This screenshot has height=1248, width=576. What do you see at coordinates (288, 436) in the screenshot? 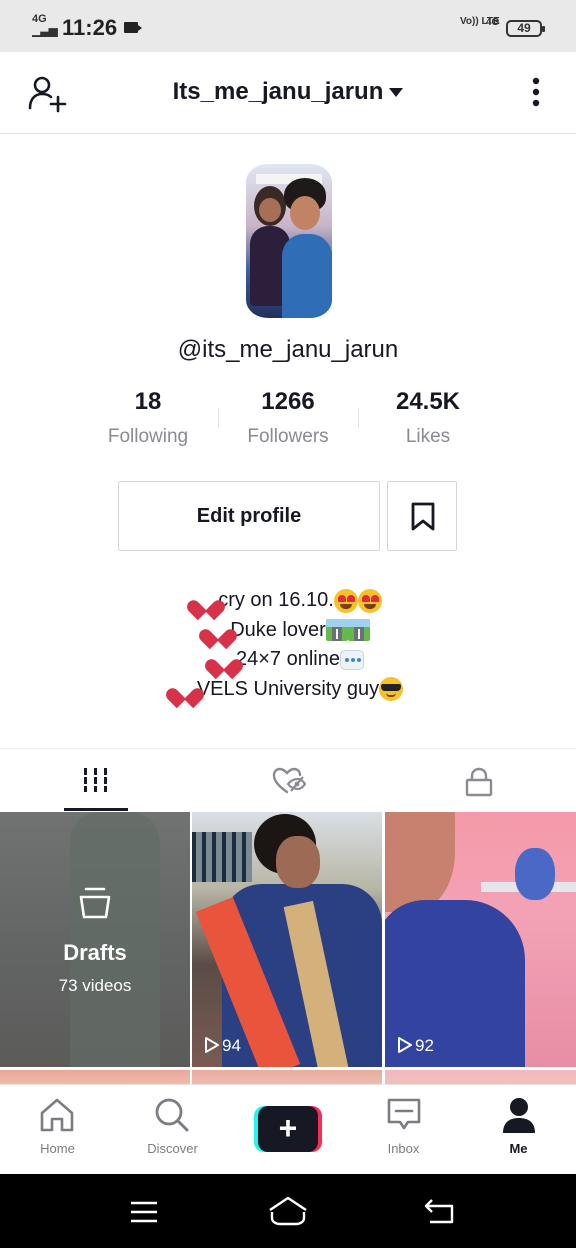
I see `stat-label: Followers` at bounding box center [288, 436].